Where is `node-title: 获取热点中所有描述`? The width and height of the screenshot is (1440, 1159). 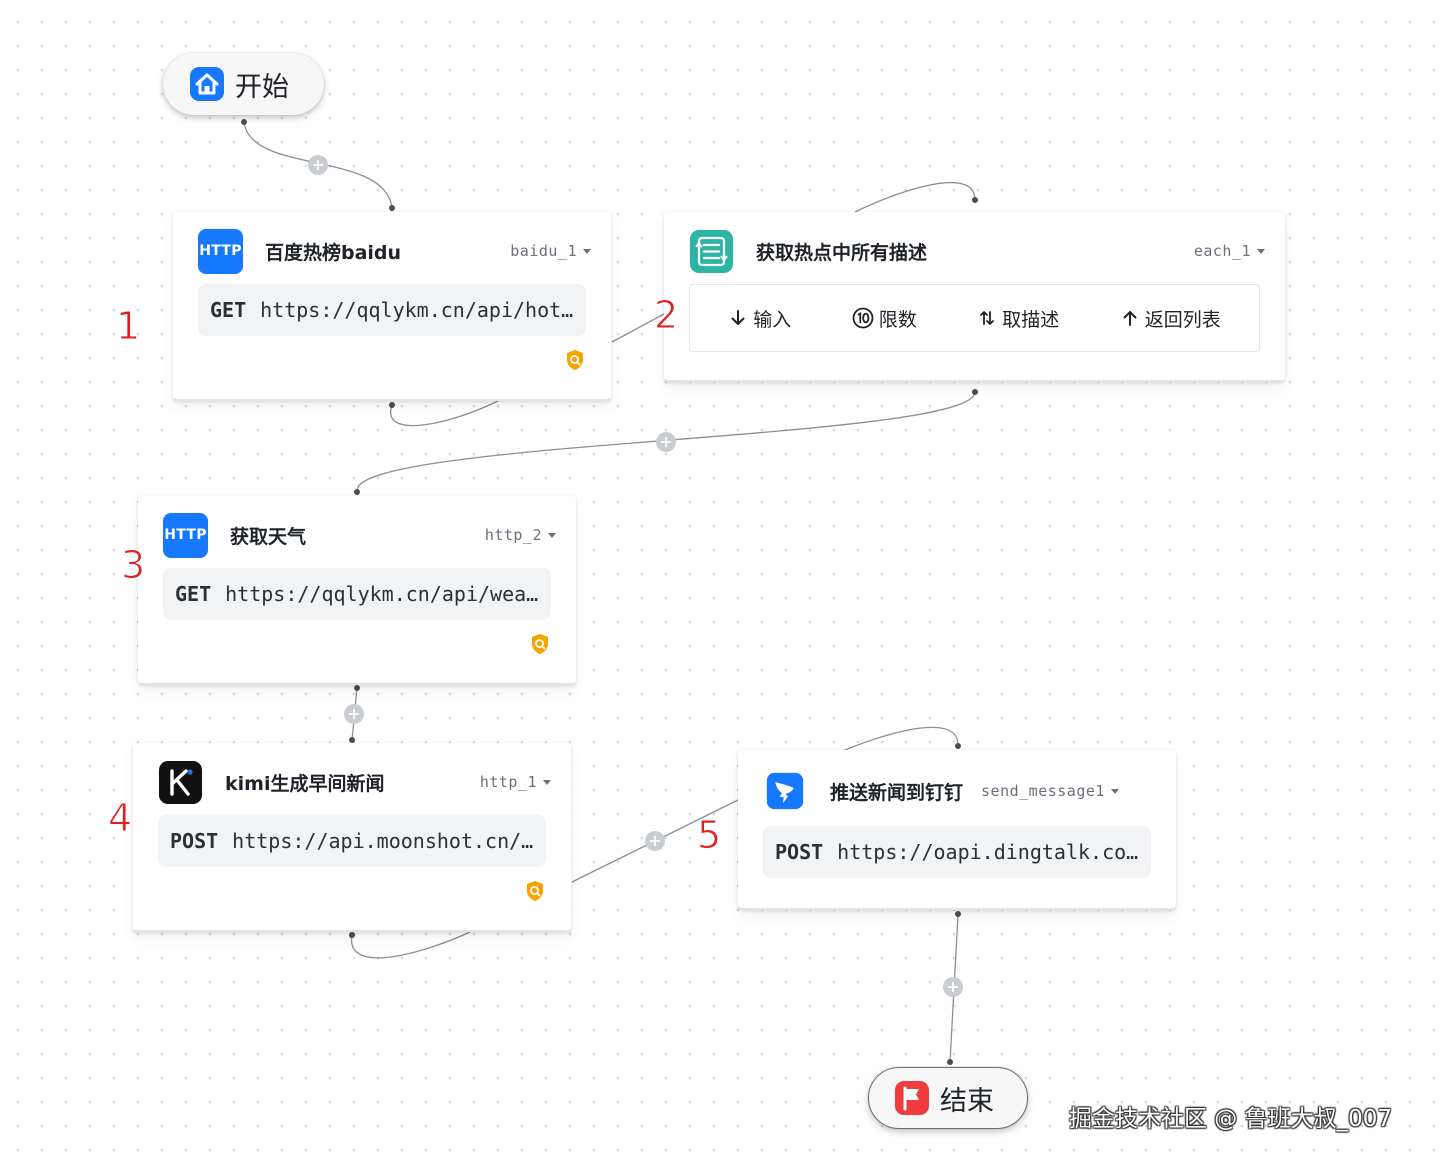 node-title: 获取热点中所有描述 is located at coordinates (842, 252).